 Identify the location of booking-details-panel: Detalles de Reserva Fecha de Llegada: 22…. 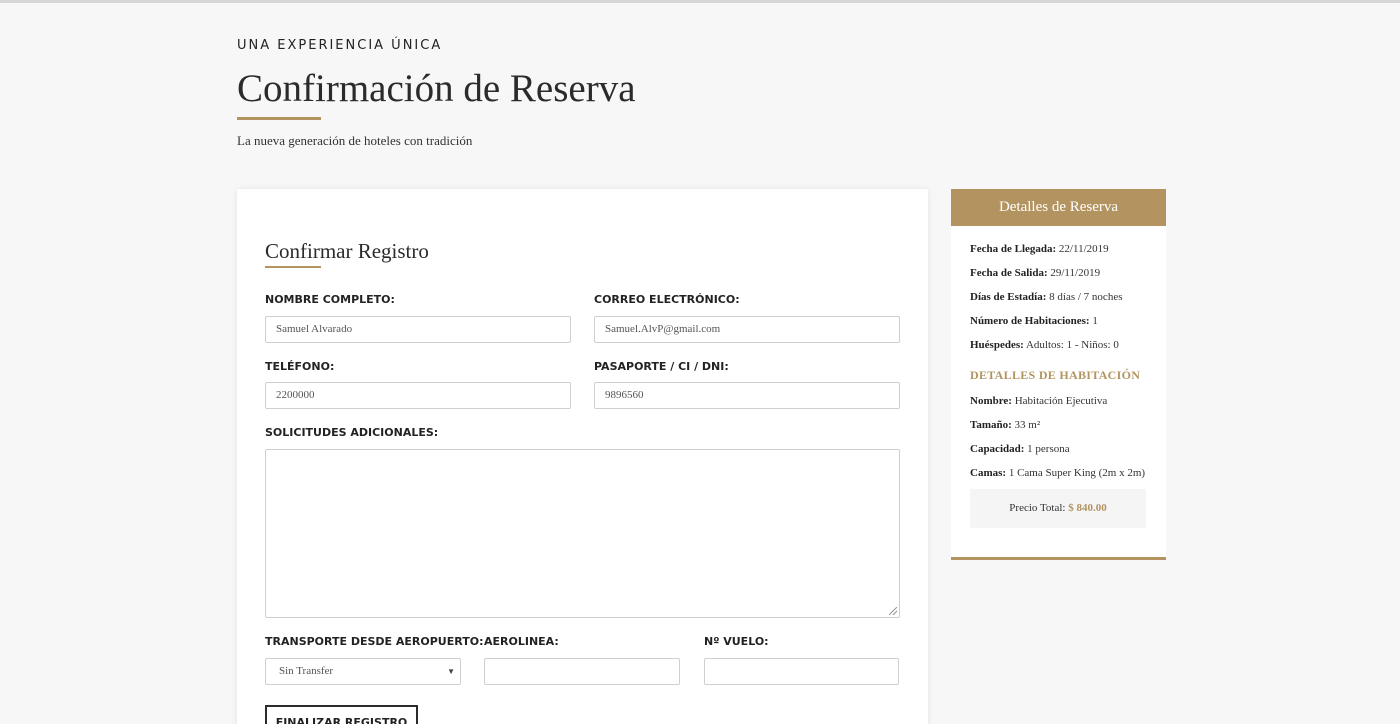
(1058, 374).